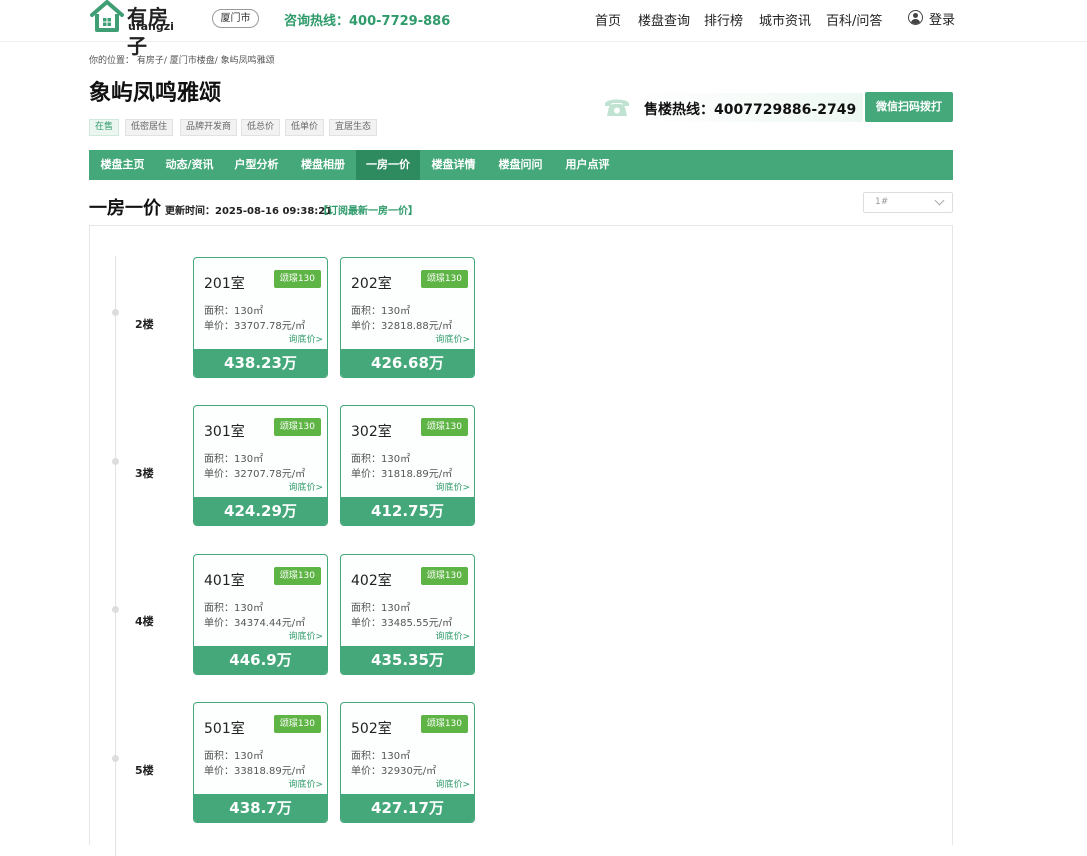  I want to click on room-number: 202室, so click(371, 284).